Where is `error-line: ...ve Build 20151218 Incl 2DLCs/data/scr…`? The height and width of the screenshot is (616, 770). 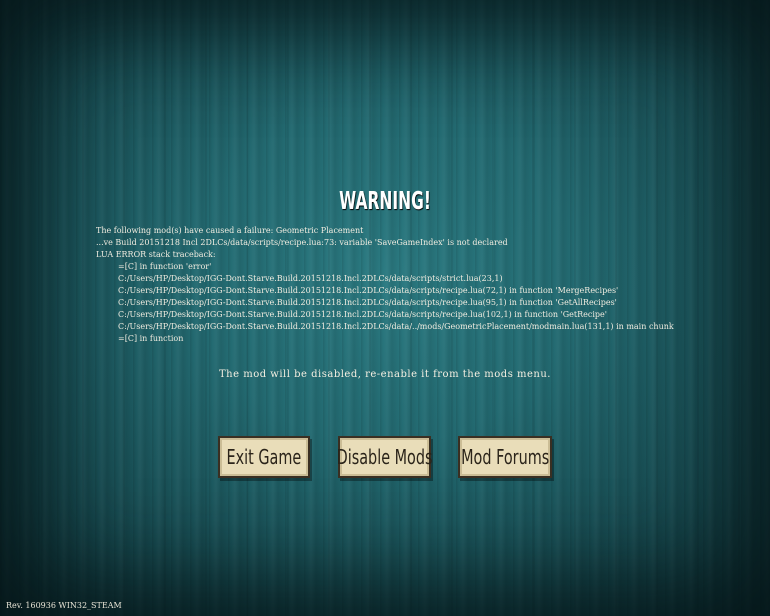 error-line: ...ve Build 20151218 Incl 2DLCs/data/scr… is located at coordinates (302, 242).